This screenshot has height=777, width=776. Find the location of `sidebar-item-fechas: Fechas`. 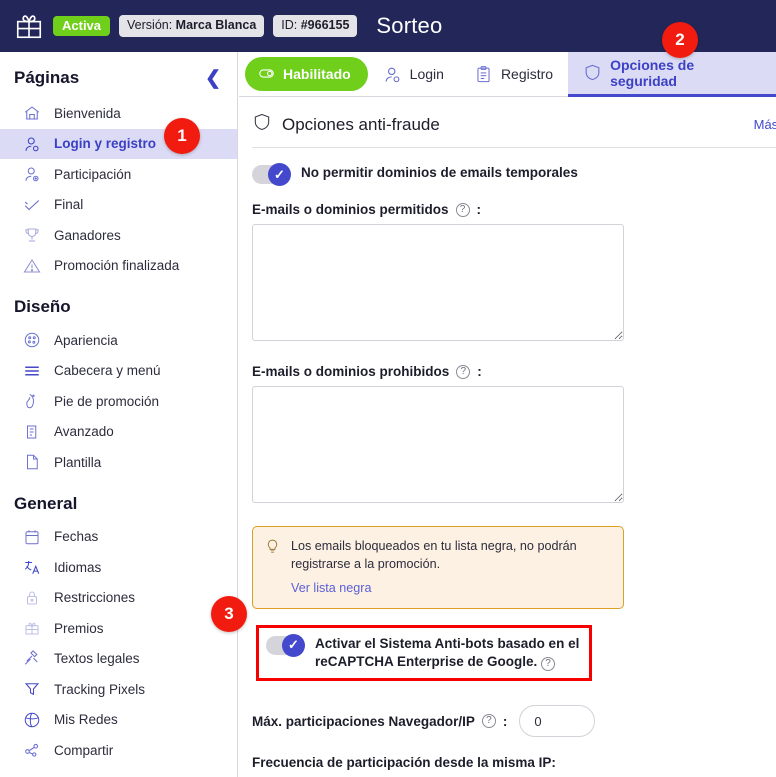

sidebar-item-fechas: Fechas is located at coordinates (118, 537).